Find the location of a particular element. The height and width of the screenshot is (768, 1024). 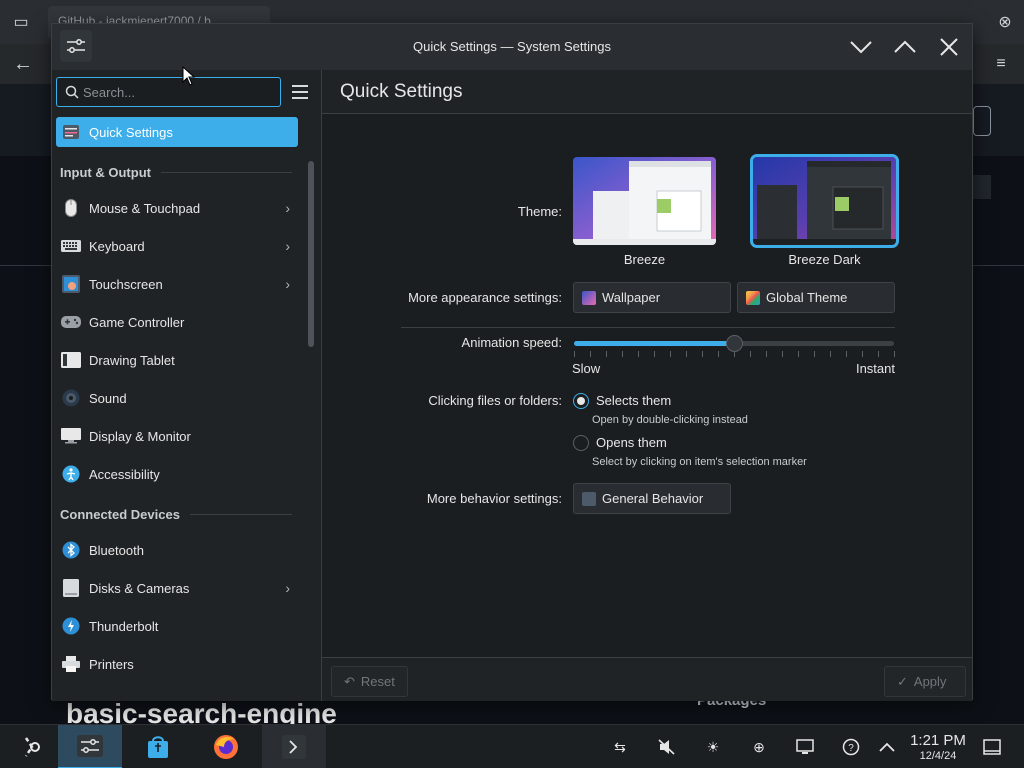

radio-selects-them is located at coordinates (581, 401).